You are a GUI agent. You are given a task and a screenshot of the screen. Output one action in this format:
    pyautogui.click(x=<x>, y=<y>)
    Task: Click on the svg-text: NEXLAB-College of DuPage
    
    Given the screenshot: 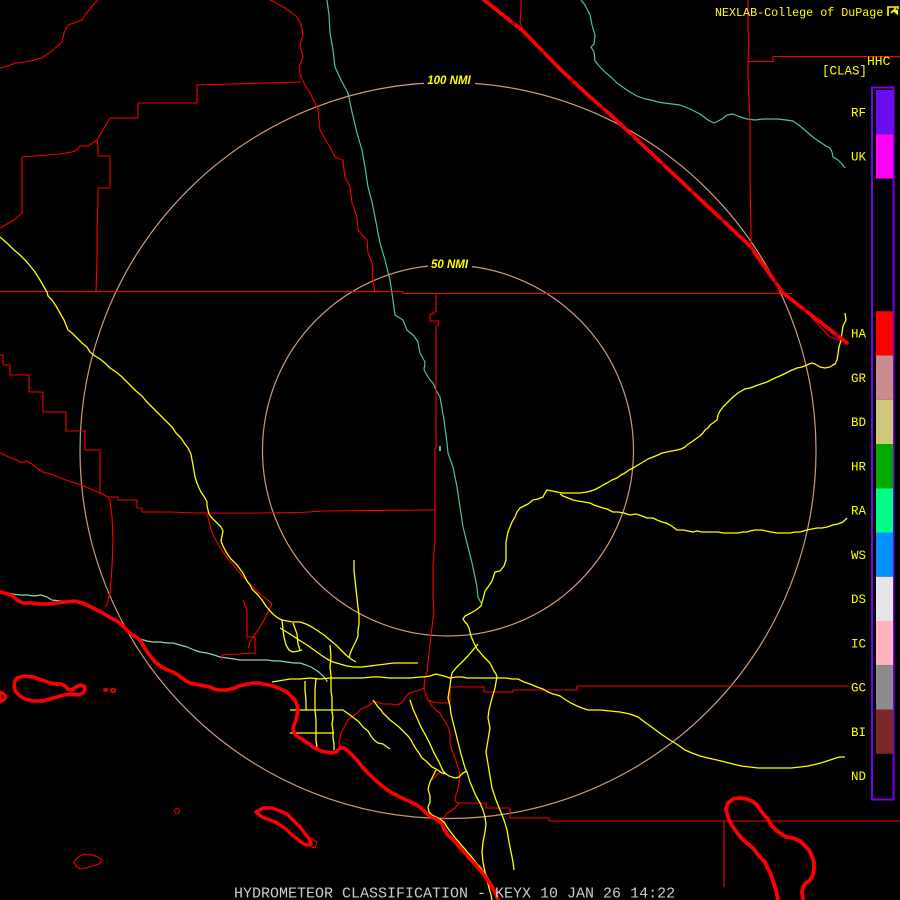 What is the action you would take?
    pyautogui.click(x=799, y=13)
    